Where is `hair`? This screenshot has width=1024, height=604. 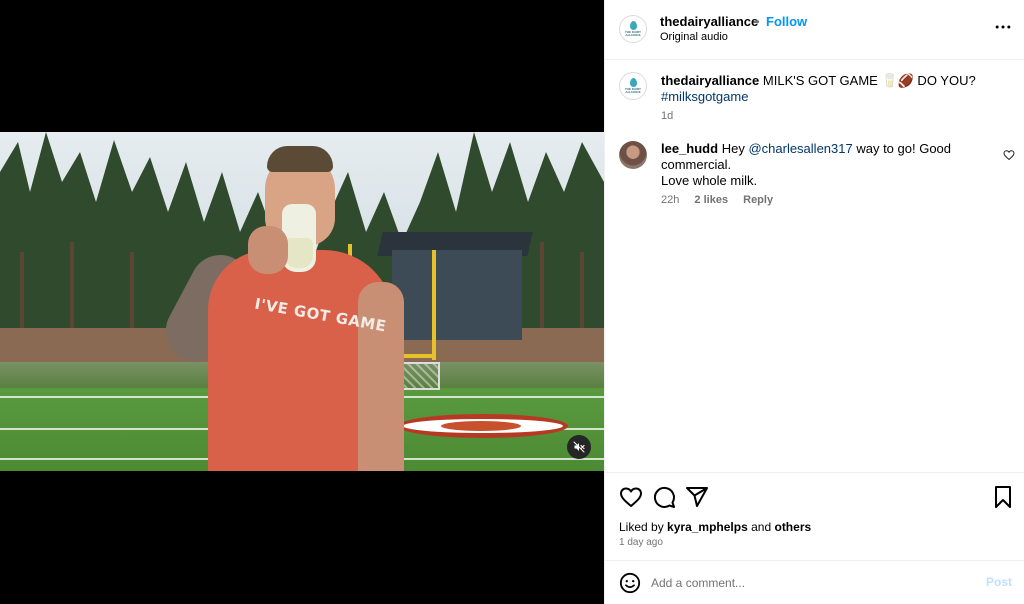 hair is located at coordinates (300, 159).